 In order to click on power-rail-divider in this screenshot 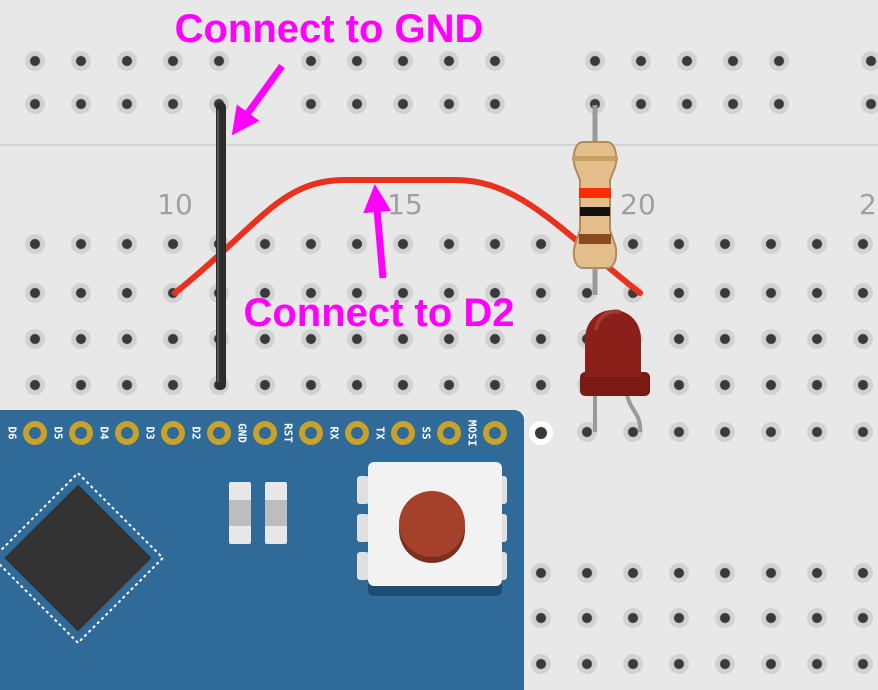, I will do `click(439, 145)`.